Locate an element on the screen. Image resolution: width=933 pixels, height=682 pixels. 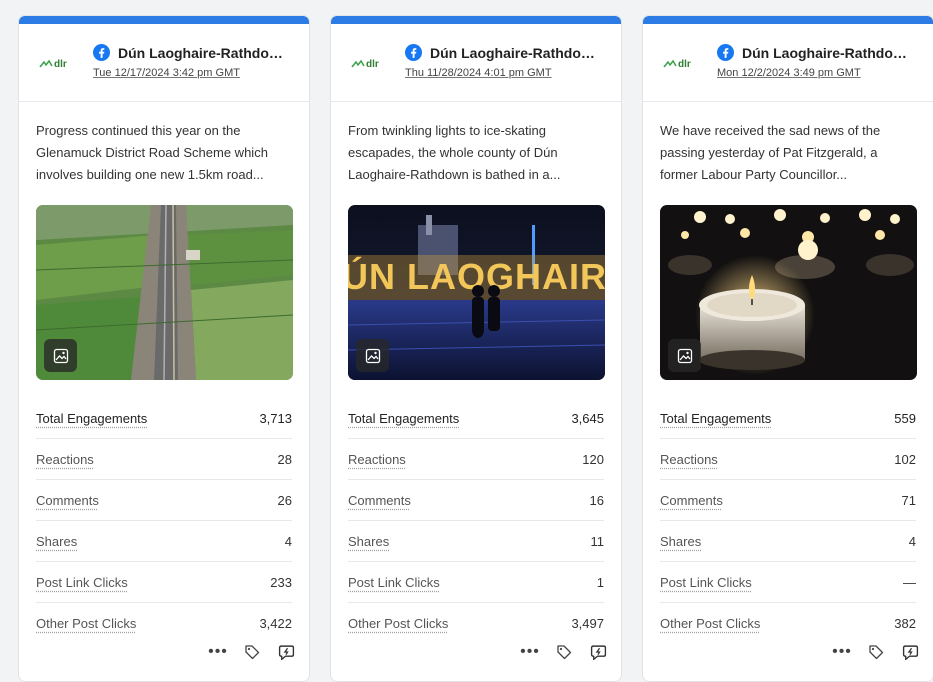
metric-row: Other Post Clicks 3,497 is located at coordinates (476, 623).